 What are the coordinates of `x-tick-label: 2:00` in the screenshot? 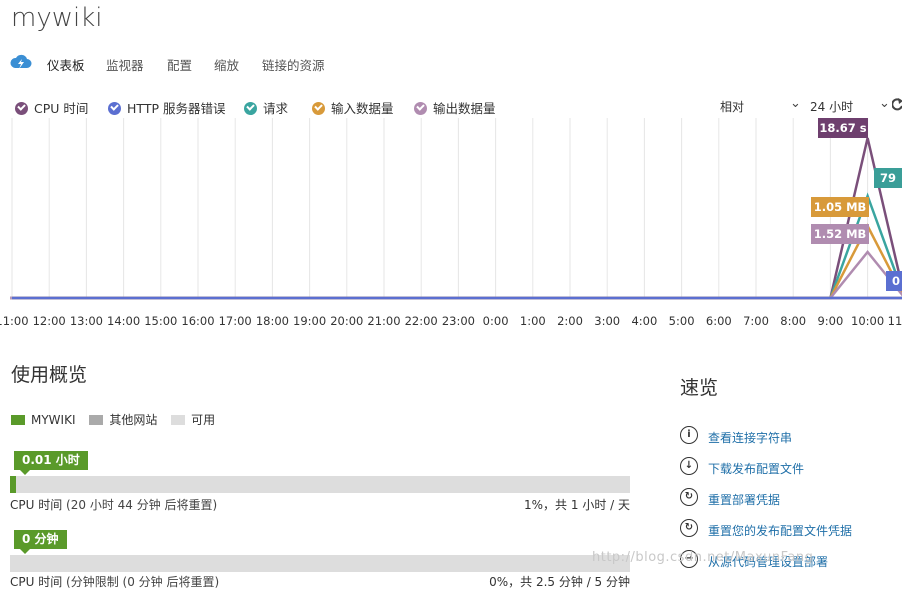 It's located at (570, 321).